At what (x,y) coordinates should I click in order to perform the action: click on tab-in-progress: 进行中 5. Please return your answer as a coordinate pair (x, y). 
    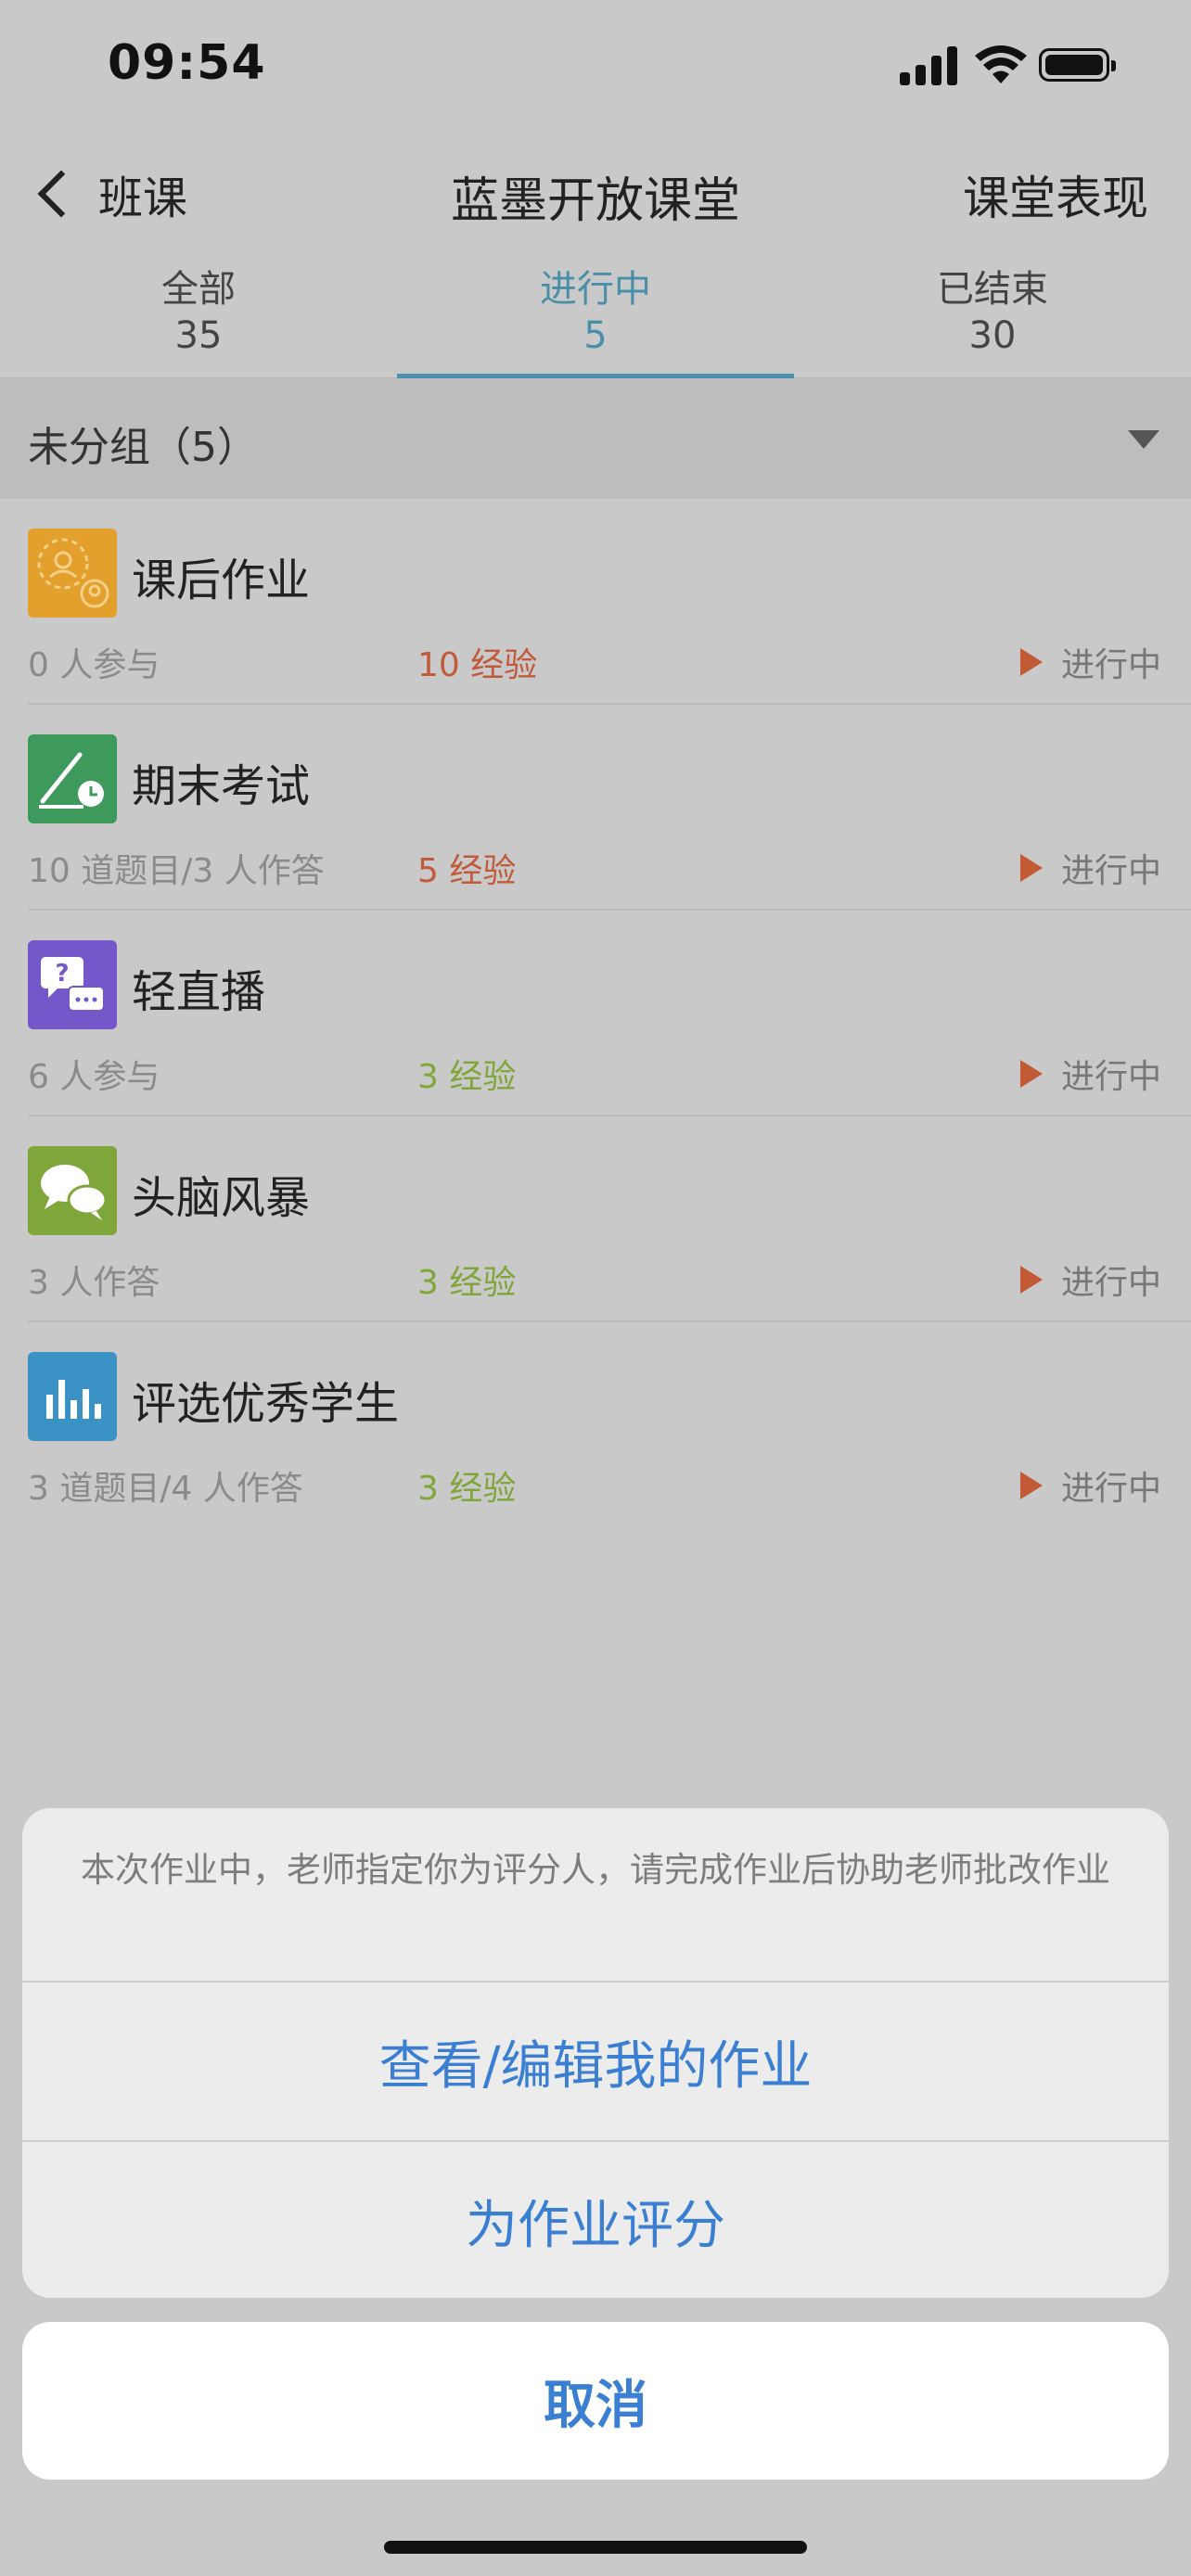
    Looking at the image, I should click on (595, 317).